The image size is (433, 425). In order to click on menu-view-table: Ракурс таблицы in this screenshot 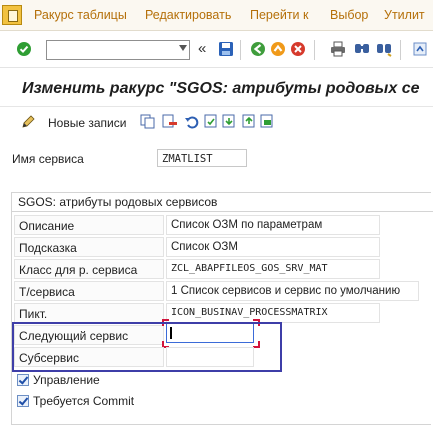, I will do `click(80, 15)`.